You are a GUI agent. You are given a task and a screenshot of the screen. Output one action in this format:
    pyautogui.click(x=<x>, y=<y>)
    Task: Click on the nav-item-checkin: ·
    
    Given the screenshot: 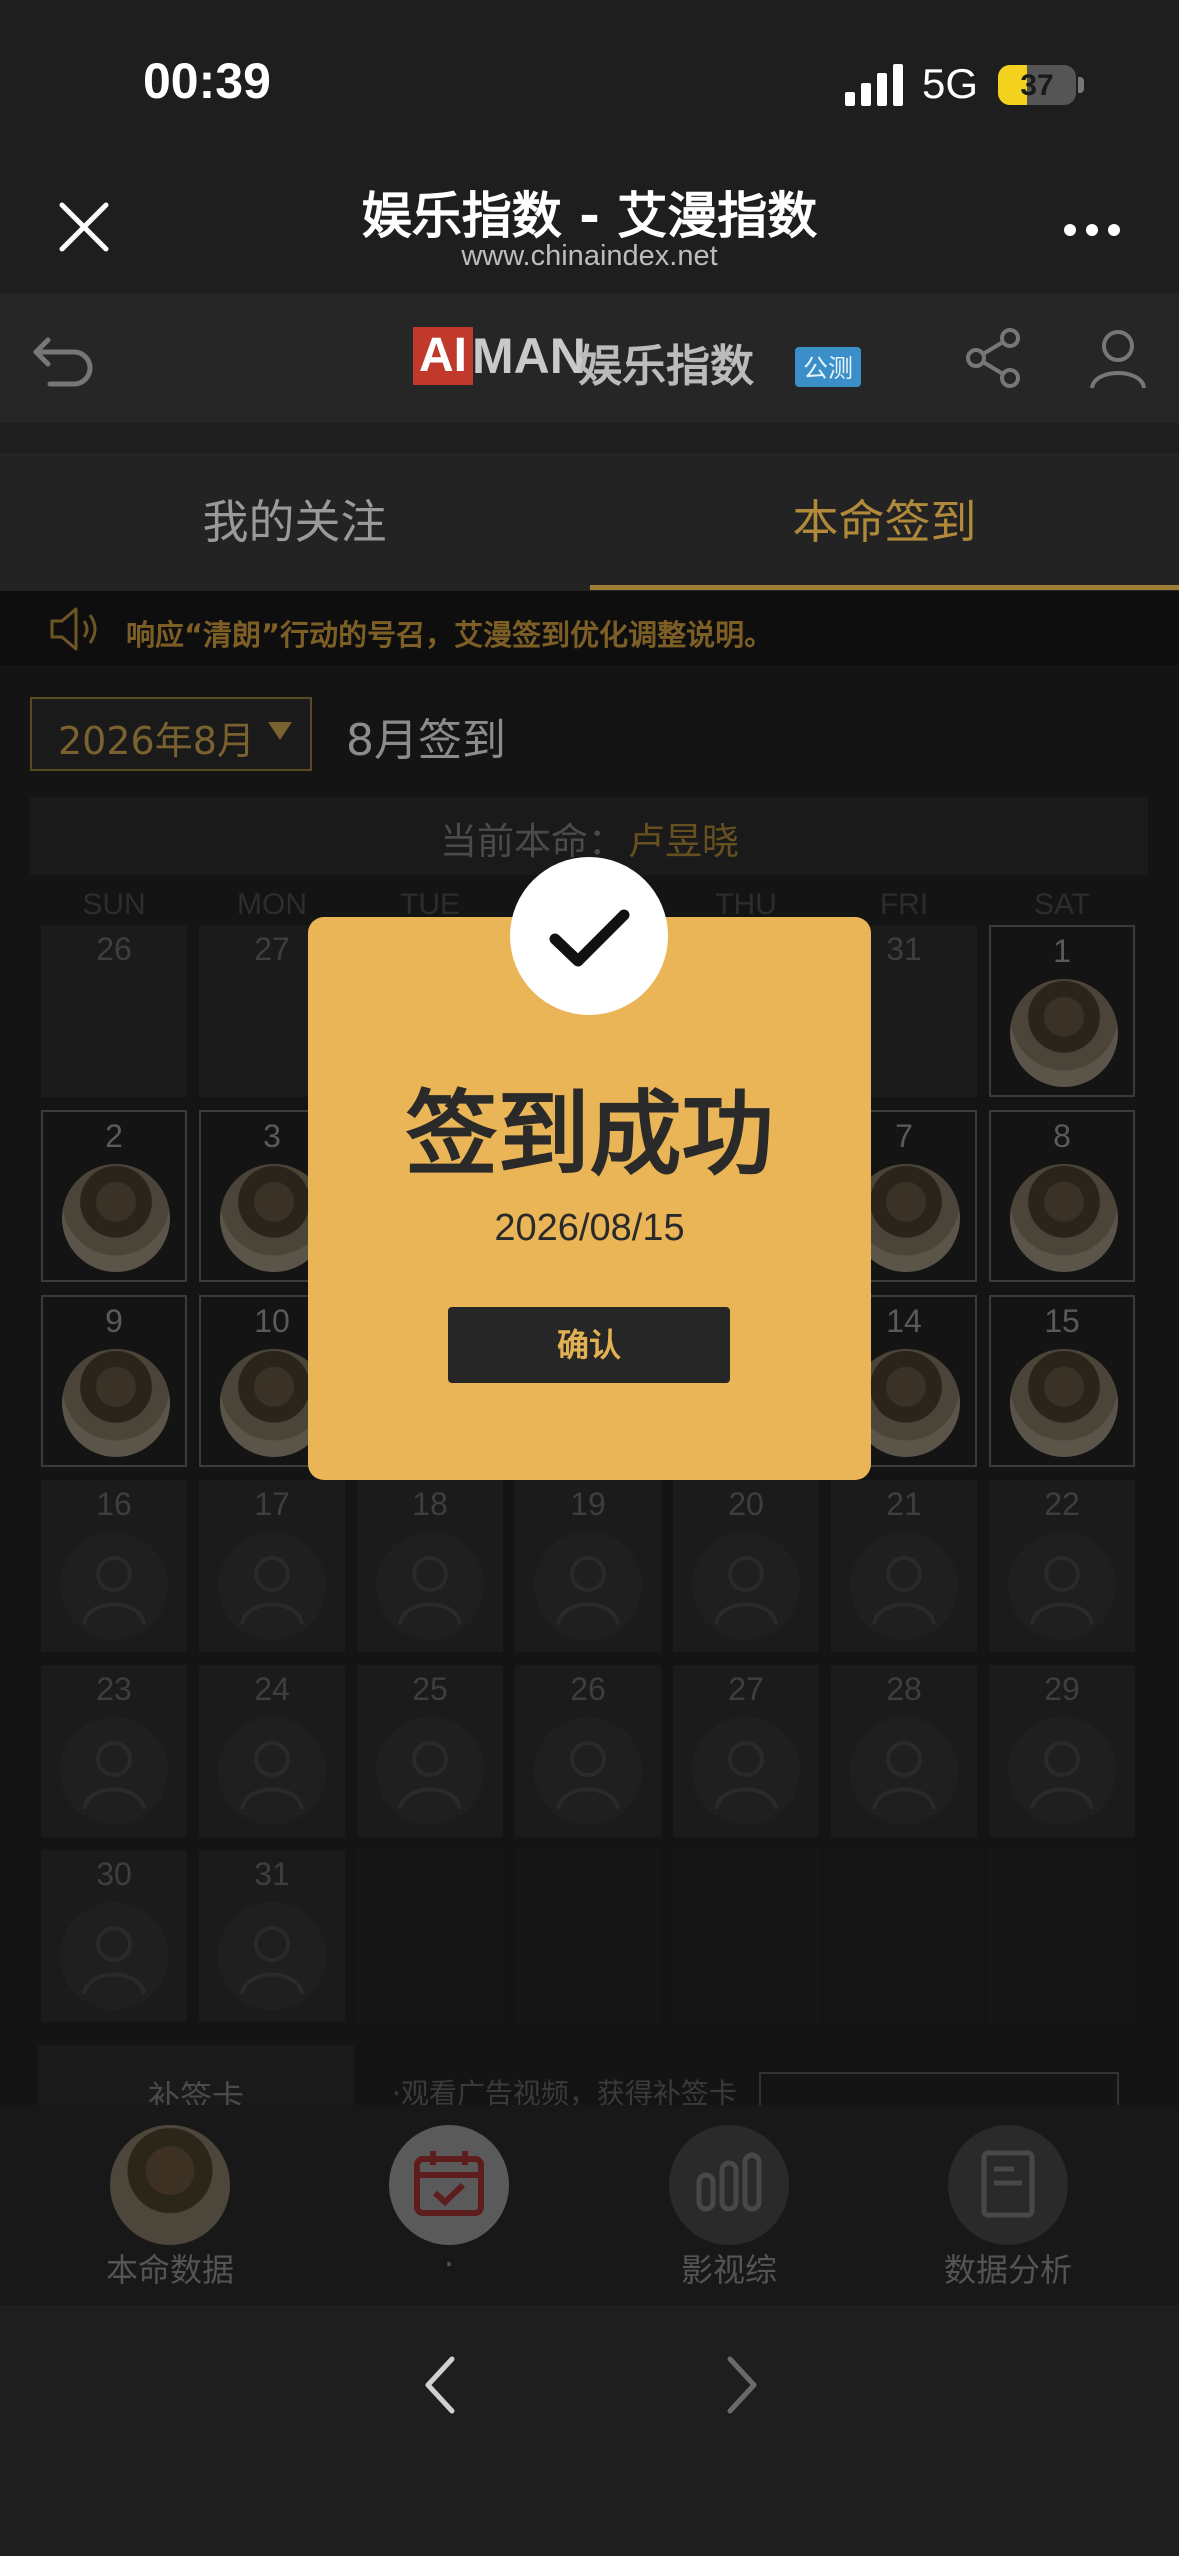 What is the action you would take?
    pyautogui.click(x=449, y=2204)
    